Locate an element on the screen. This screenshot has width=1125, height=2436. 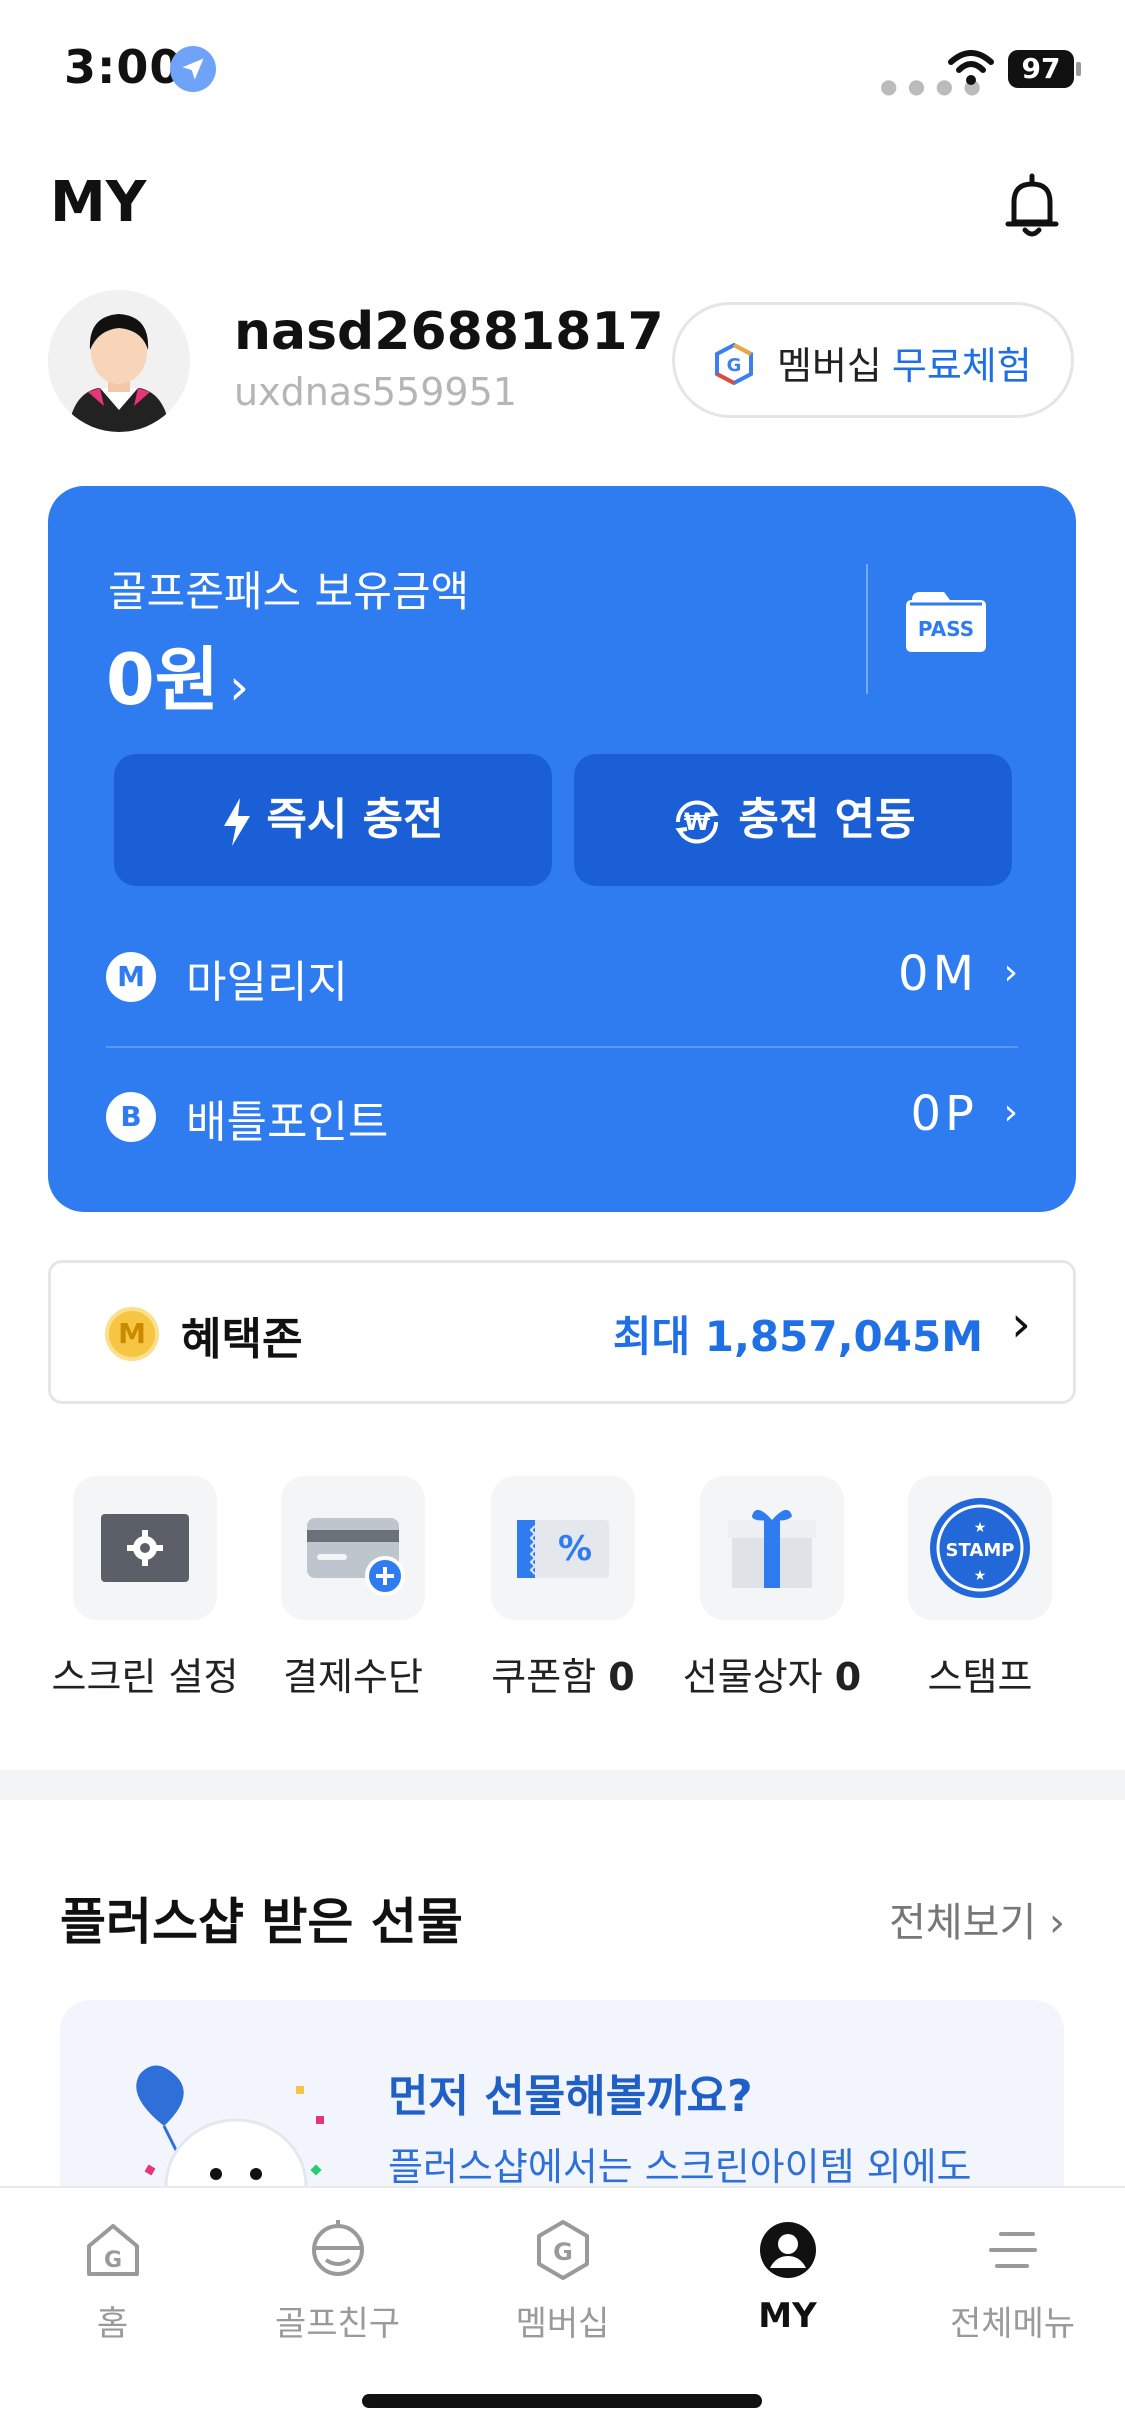
home-icon: G is located at coordinates (112, 2250).